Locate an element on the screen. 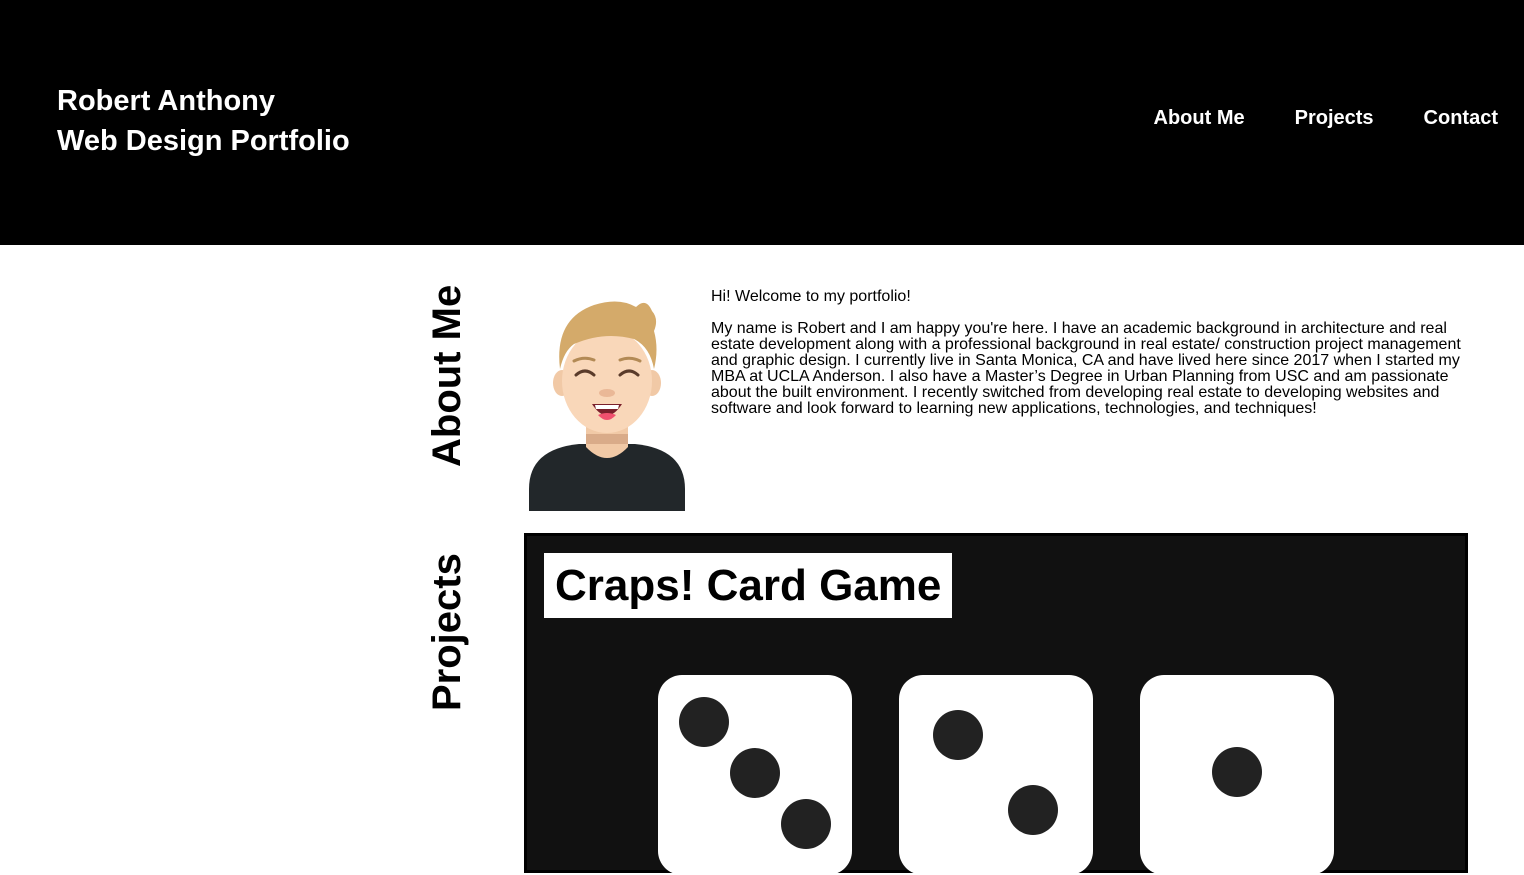 The image size is (1524, 875). main-nav: About Me Projects Contact is located at coordinates (1326, 118).